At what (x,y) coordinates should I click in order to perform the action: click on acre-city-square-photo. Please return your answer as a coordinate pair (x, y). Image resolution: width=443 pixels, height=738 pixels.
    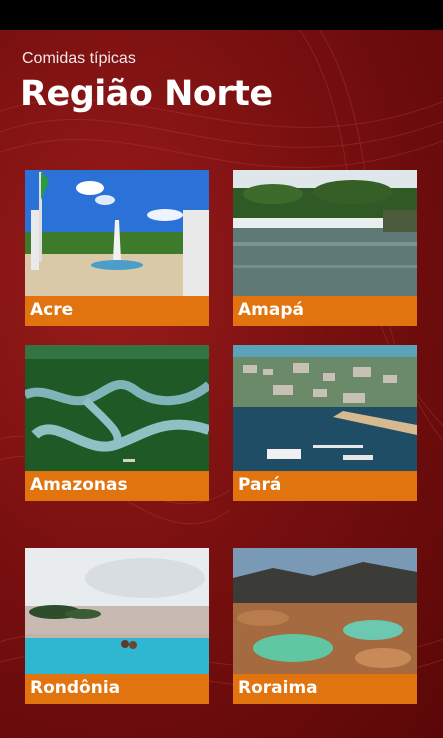
    Looking at the image, I should click on (117, 233).